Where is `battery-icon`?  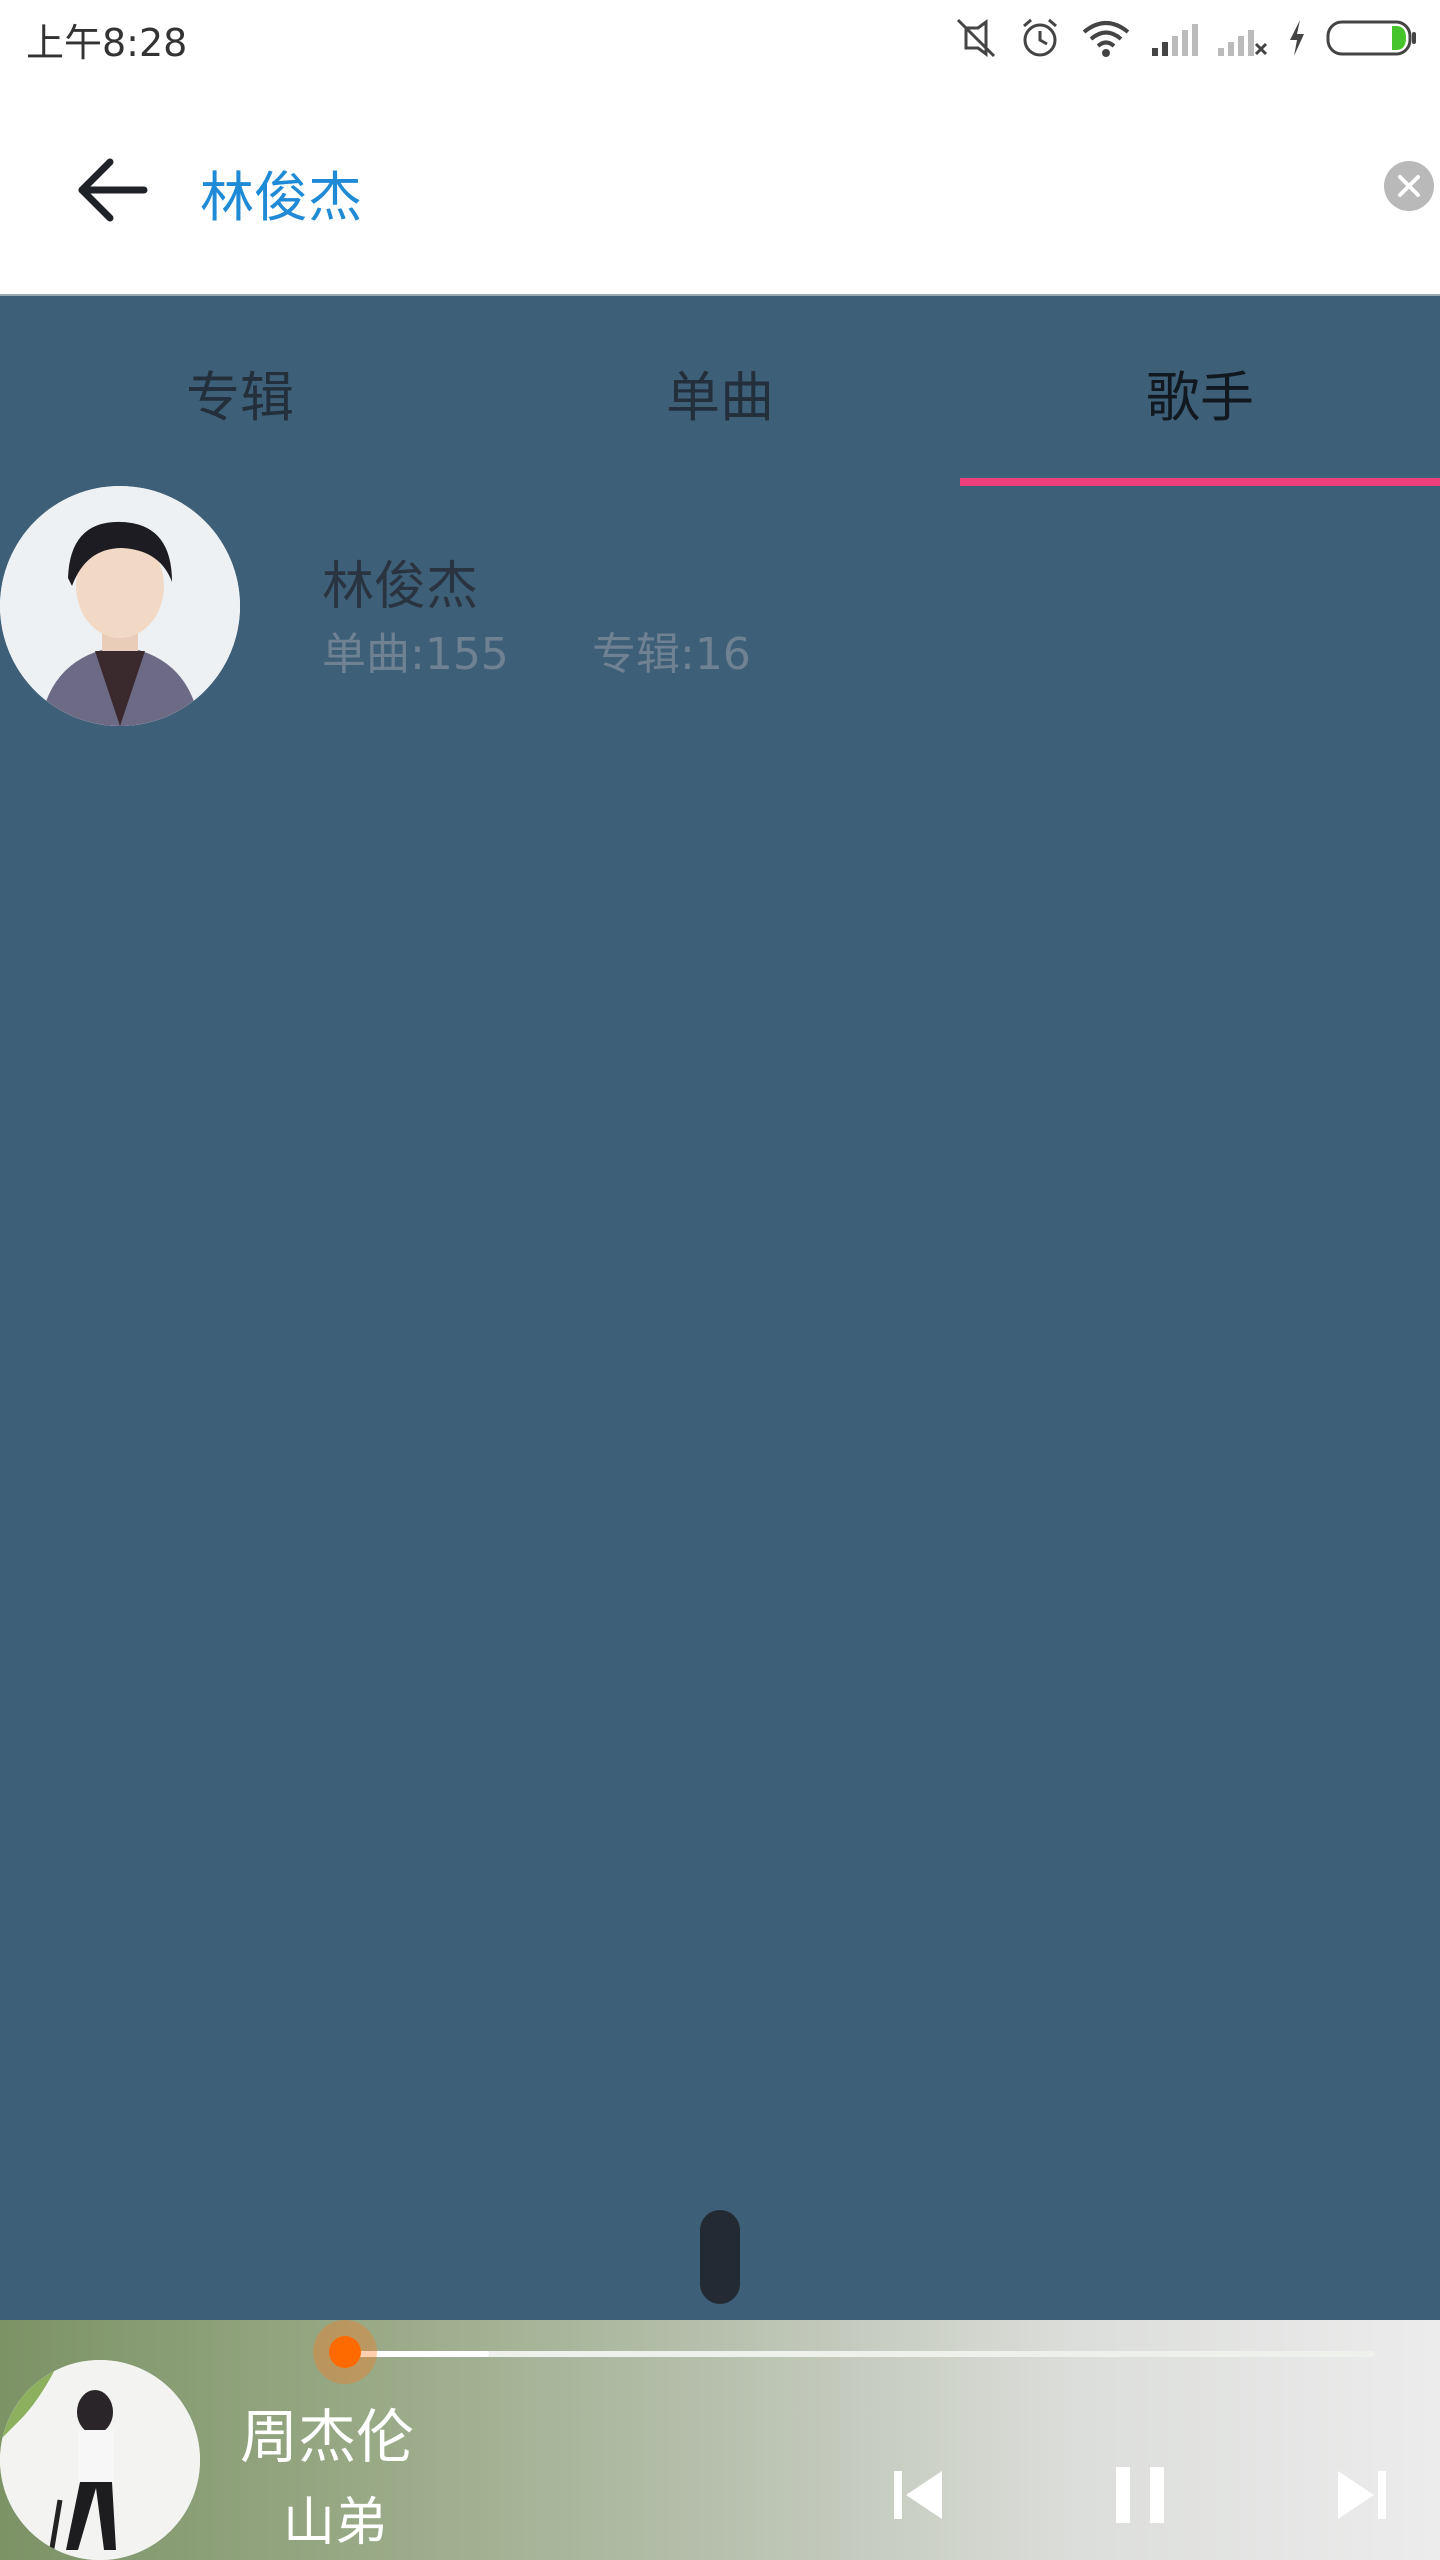 battery-icon is located at coordinates (1371, 38).